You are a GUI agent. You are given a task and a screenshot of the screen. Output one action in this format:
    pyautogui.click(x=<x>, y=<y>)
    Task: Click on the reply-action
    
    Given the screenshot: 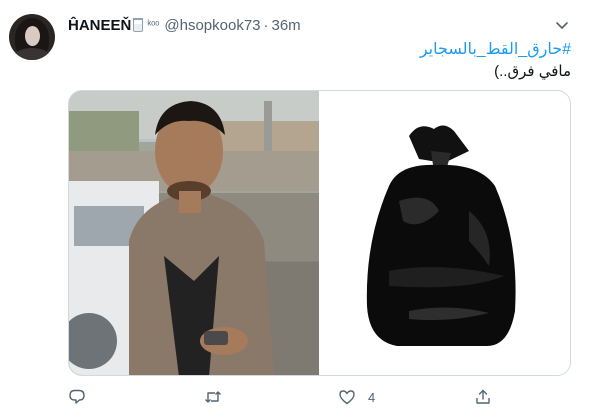 What is the action you would take?
    pyautogui.click(x=83, y=397)
    